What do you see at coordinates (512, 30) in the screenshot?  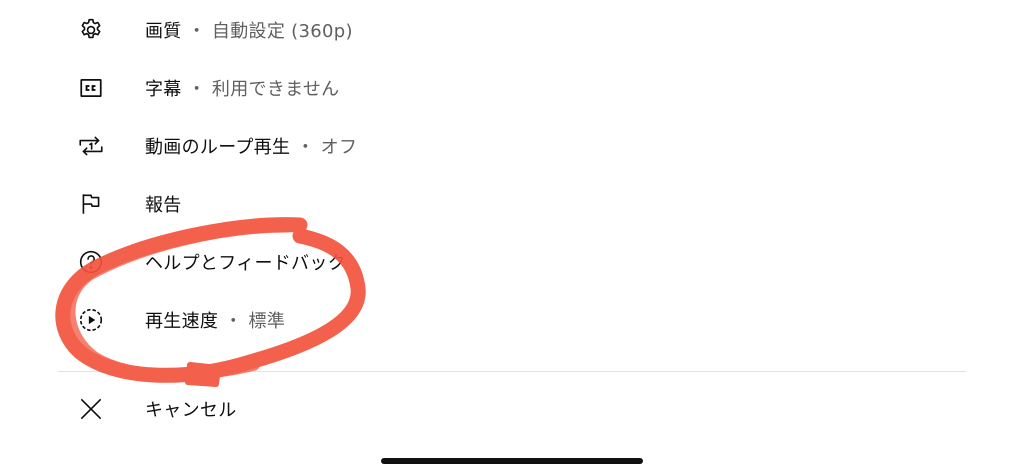 I see `menu-item-quality: 画質・自動設定 (360p)` at bounding box center [512, 30].